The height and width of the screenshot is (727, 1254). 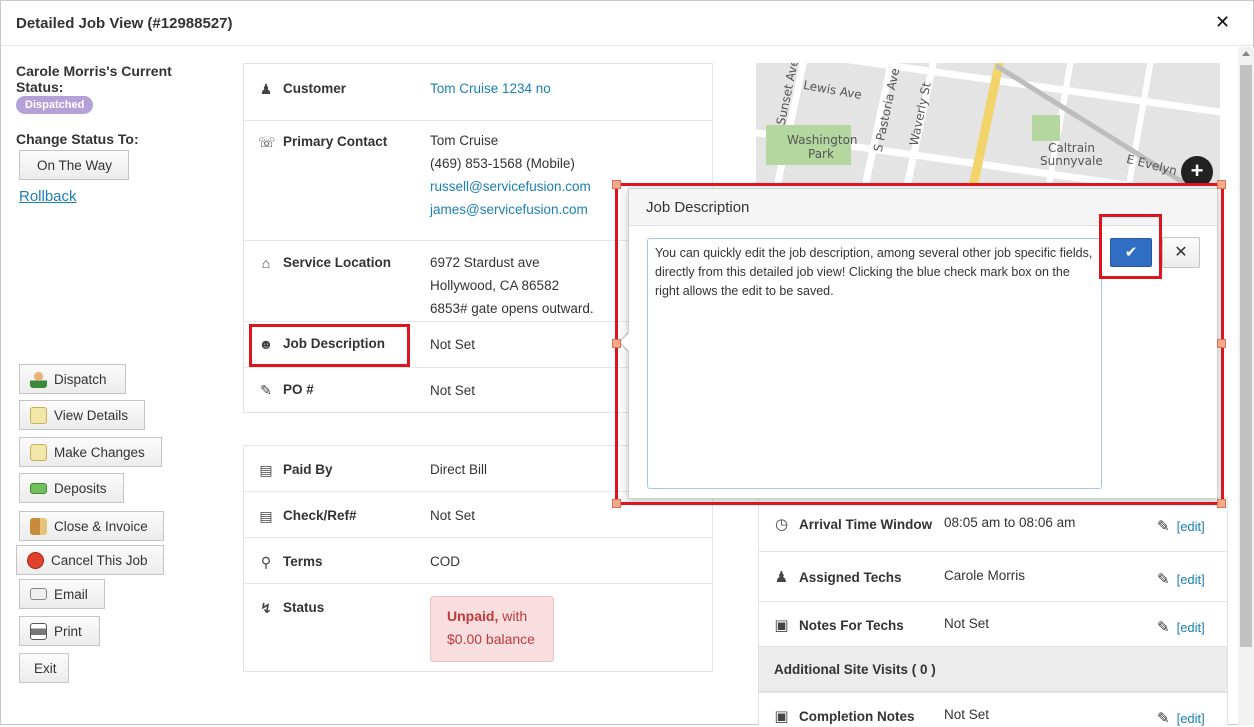 I want to click on contact-email-2: james@servicefusion.com, so click(x=509, y=209).